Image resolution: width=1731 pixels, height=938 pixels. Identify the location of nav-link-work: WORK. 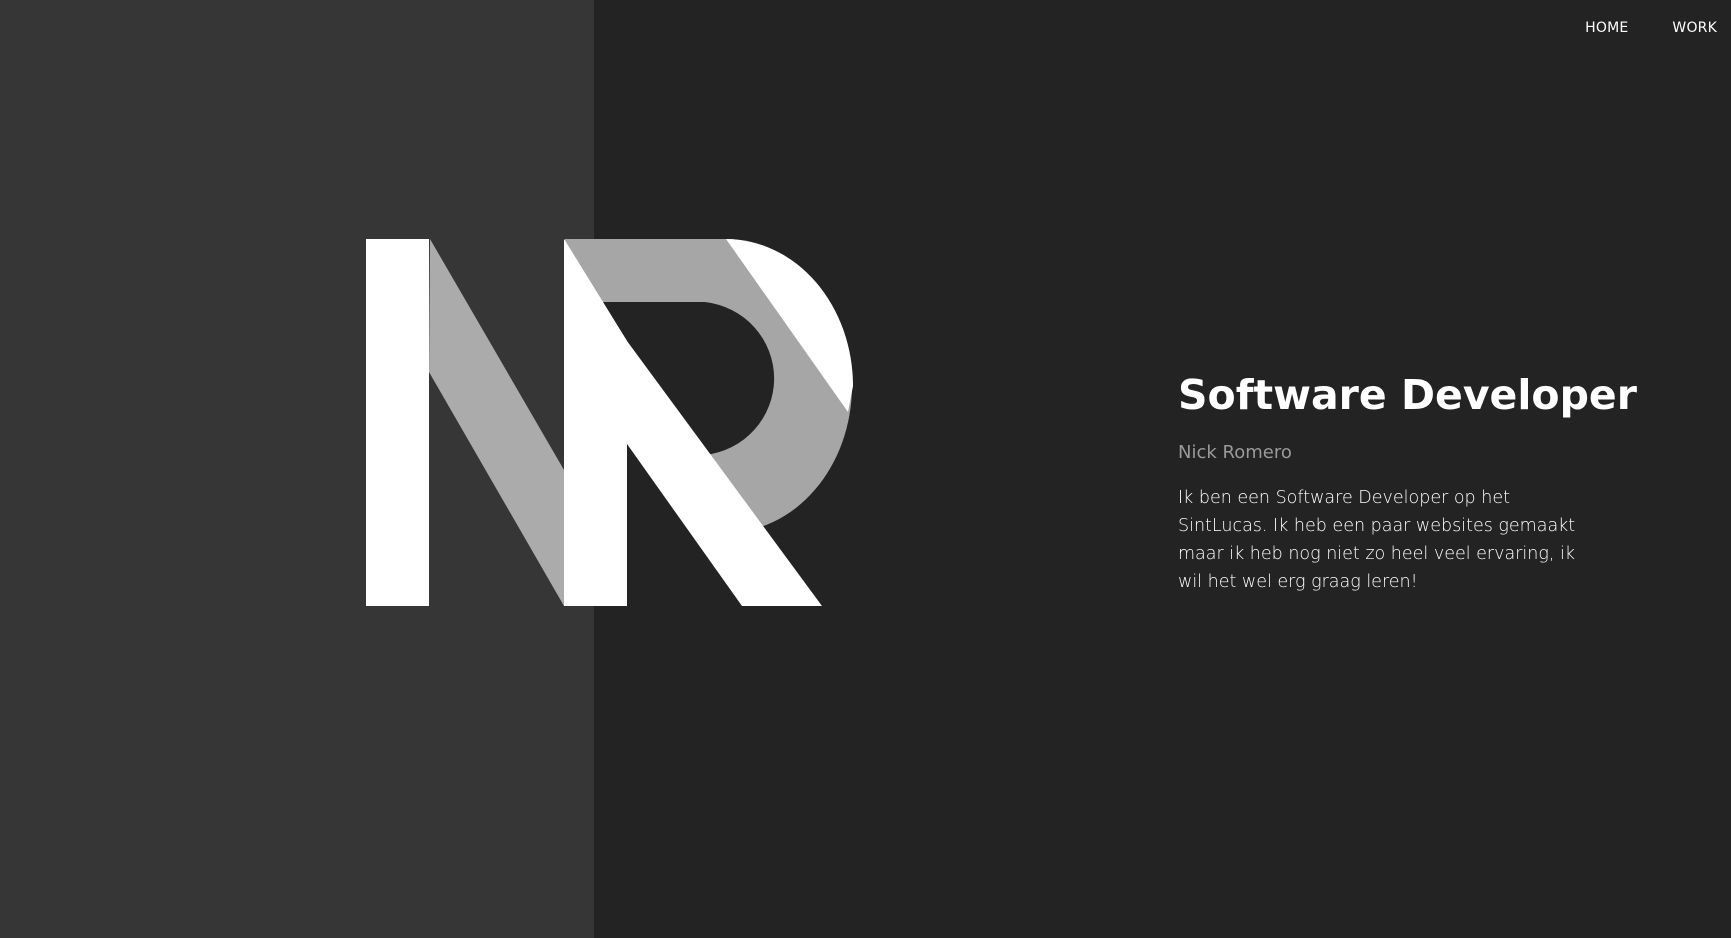
(1677, 28).